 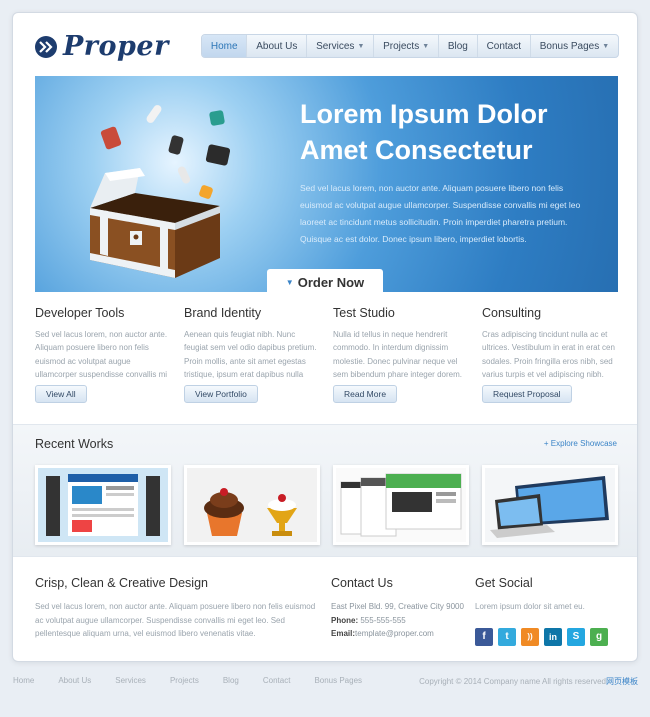 I want to click on work-thumbnail-cupcakes, so click(x=252, y=505).